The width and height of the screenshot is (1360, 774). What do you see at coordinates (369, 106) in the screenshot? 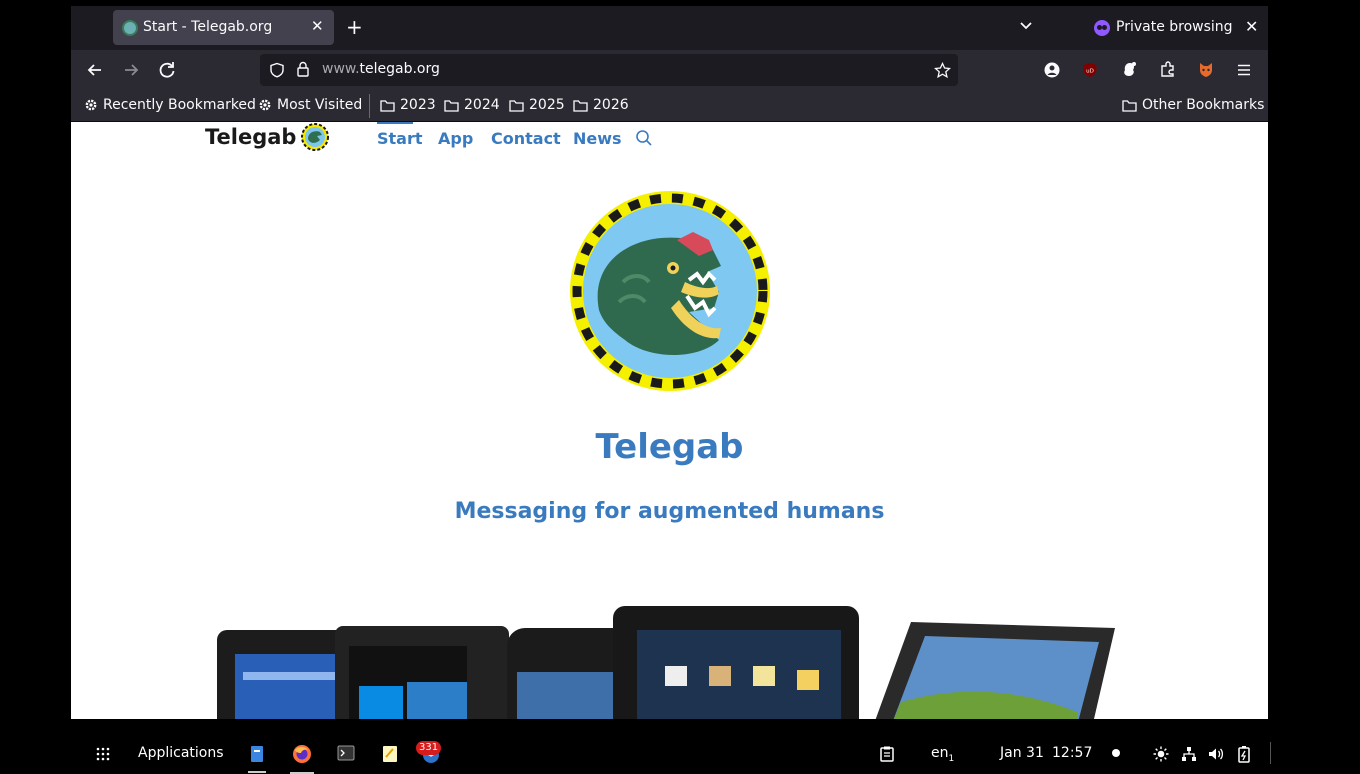
I see `bookmarks-separator` at bounding box center [369, 106].